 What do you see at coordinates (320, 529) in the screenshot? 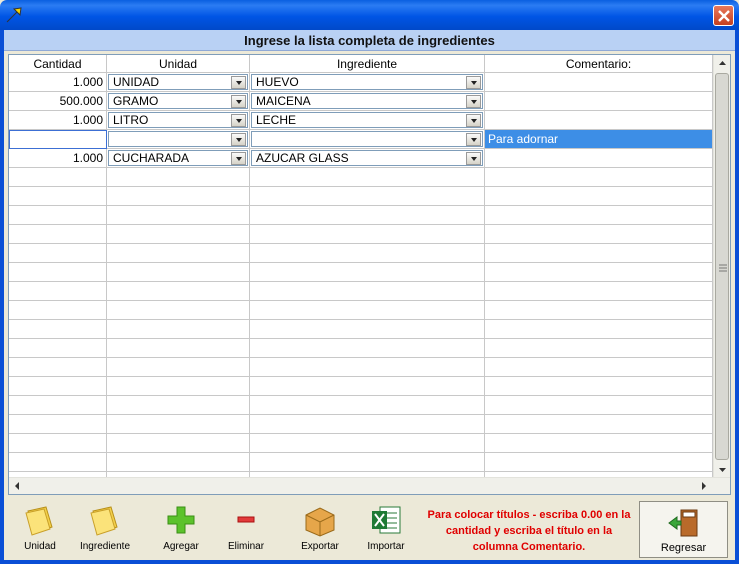
I see `exportar-button: Exportar` at bounding box center [320, 529].